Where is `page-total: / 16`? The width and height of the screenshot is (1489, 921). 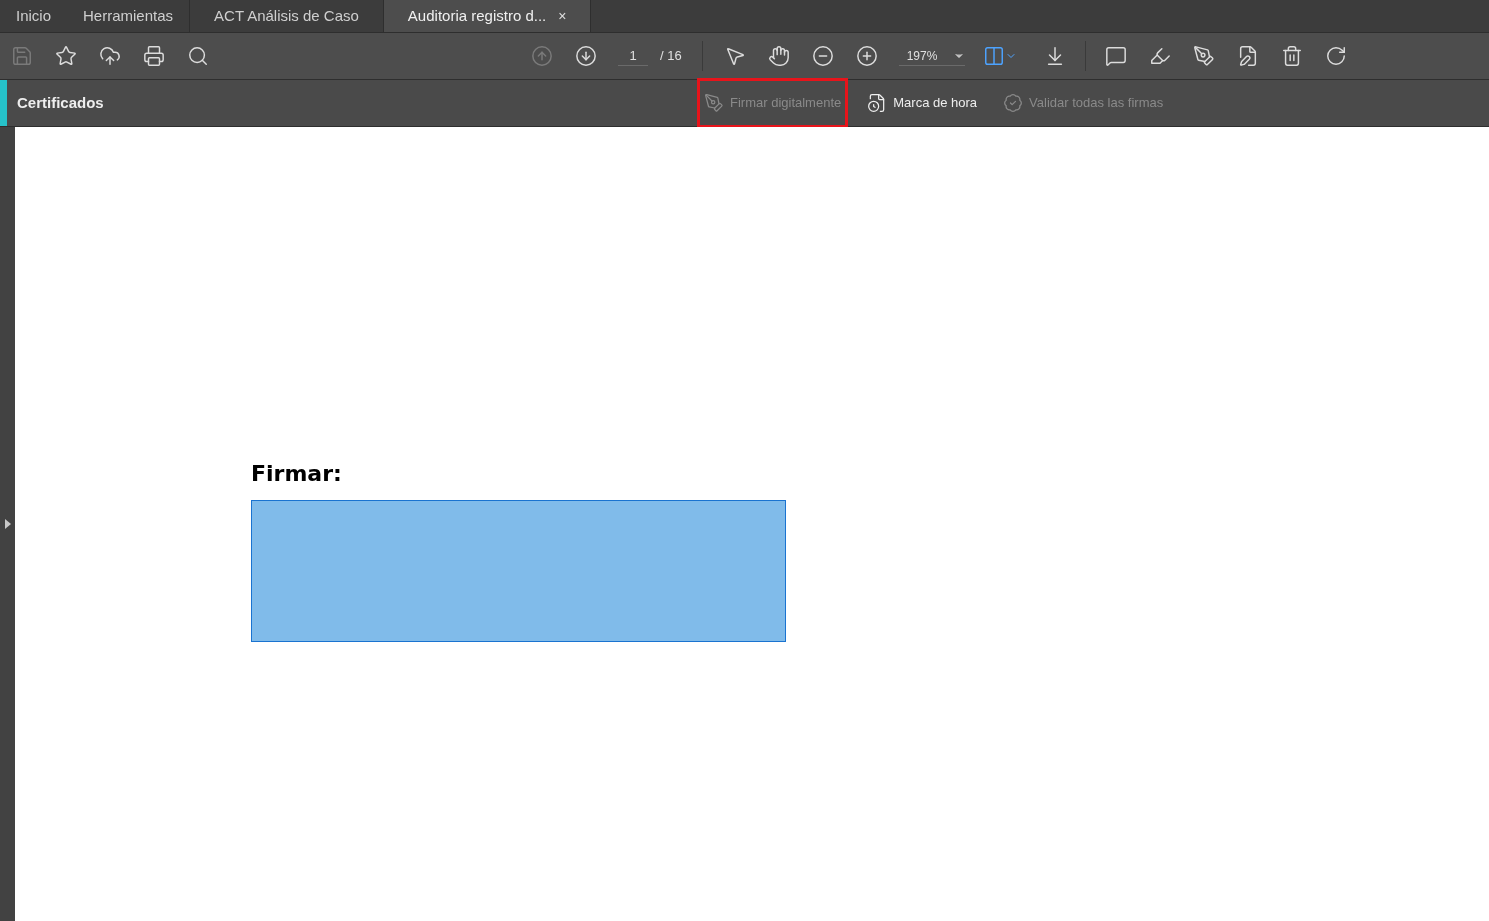
page-total: / 16 is located at coordinates (671, 56).